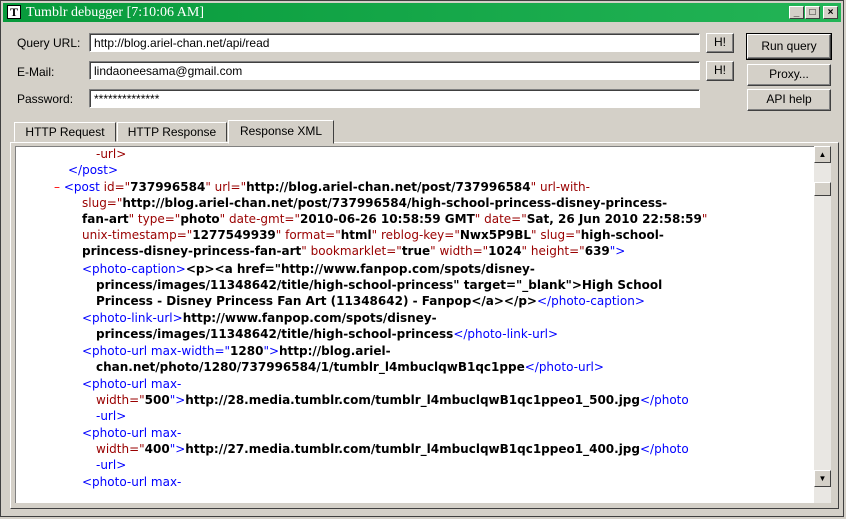 This screenshot has height=519, width=846. Describe the element at coordinates (822, 478) in the screenshot. I see `scroll-down-icon: ▼` at that location.